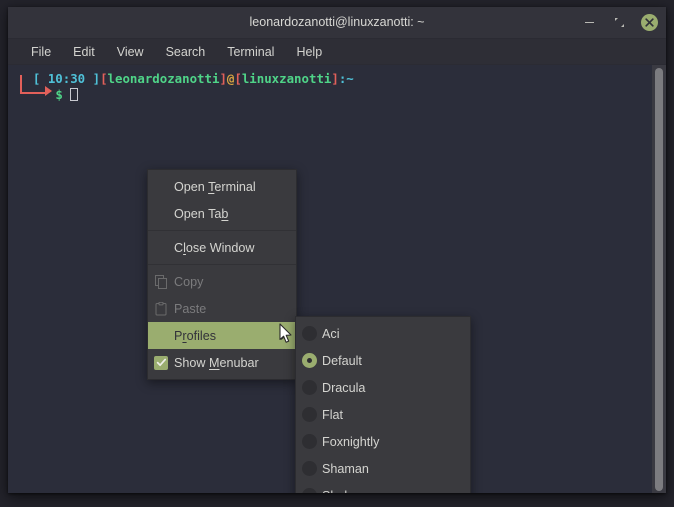 The width and height of the screenshot is (674, 507). I want to click on prompt-user-close-bracket: ], so click(223, 78).